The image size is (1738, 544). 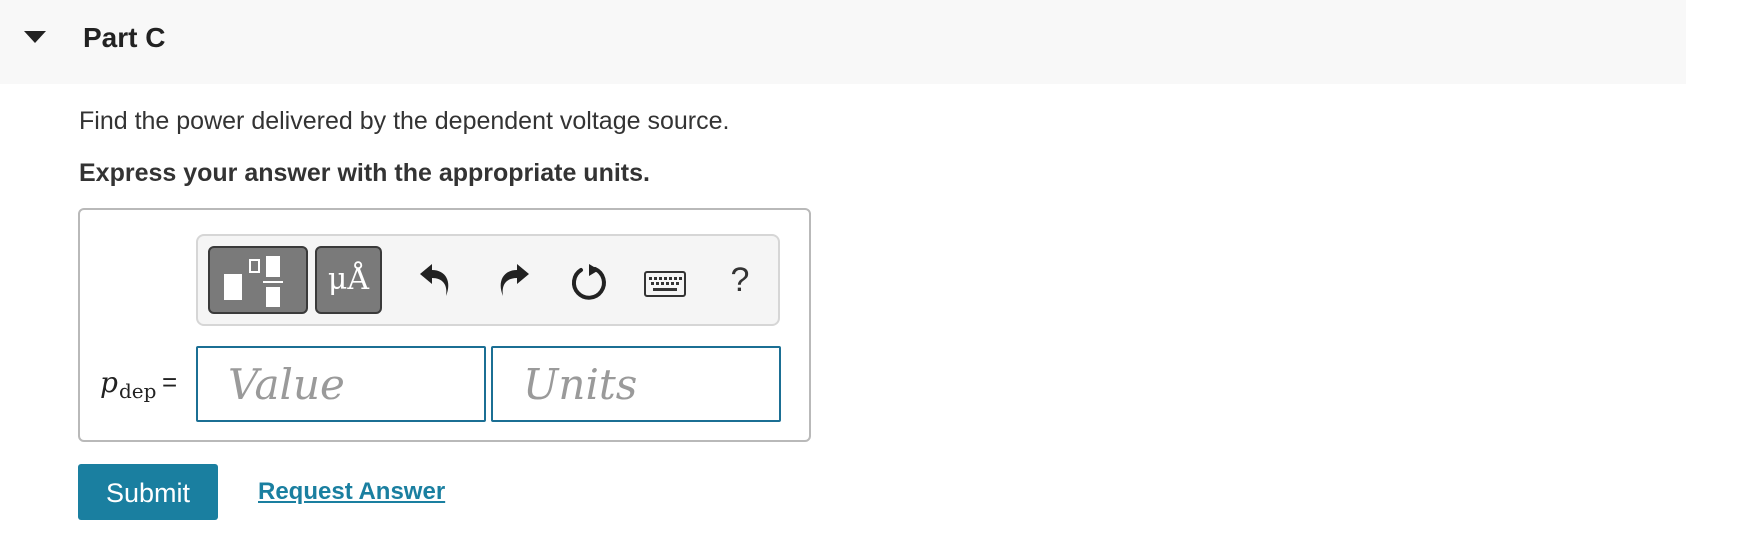 What do you see at coordinates (351, 492) in the screenshot?
I see `request-answer-link: Request Answer` at bounding box center [351, 492].